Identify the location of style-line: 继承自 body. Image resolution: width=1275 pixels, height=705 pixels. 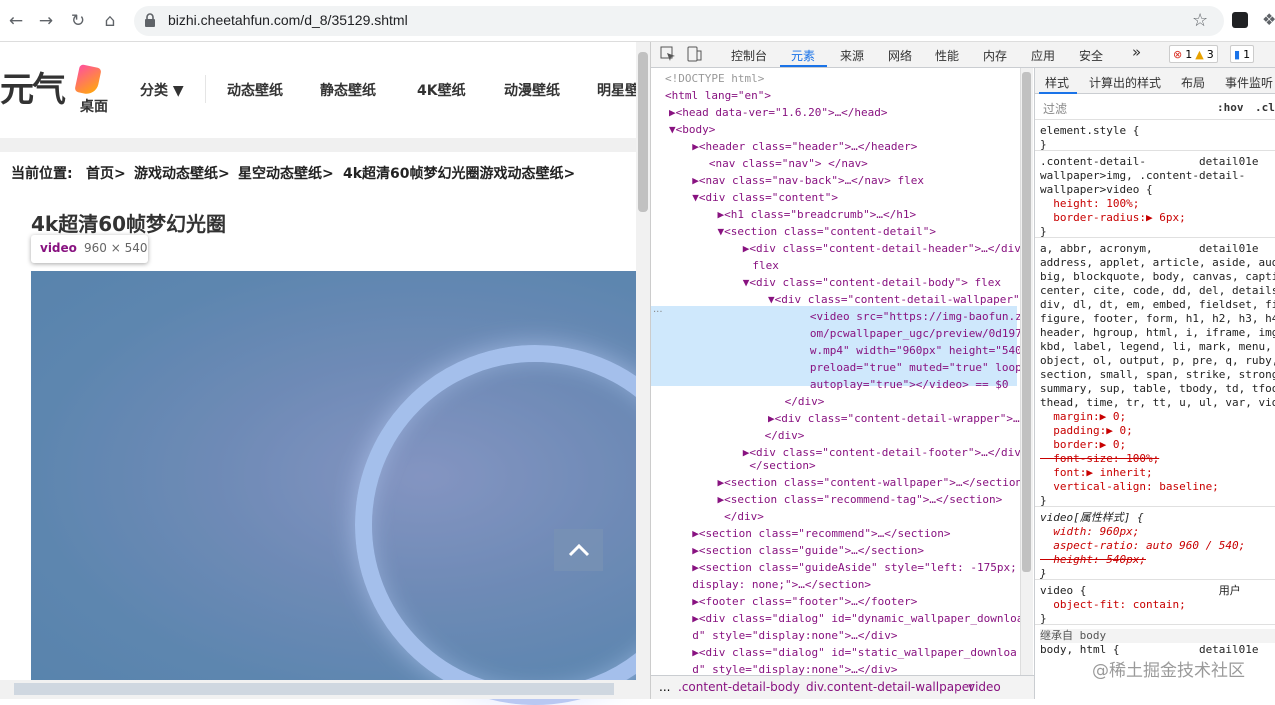
(1157, 636).